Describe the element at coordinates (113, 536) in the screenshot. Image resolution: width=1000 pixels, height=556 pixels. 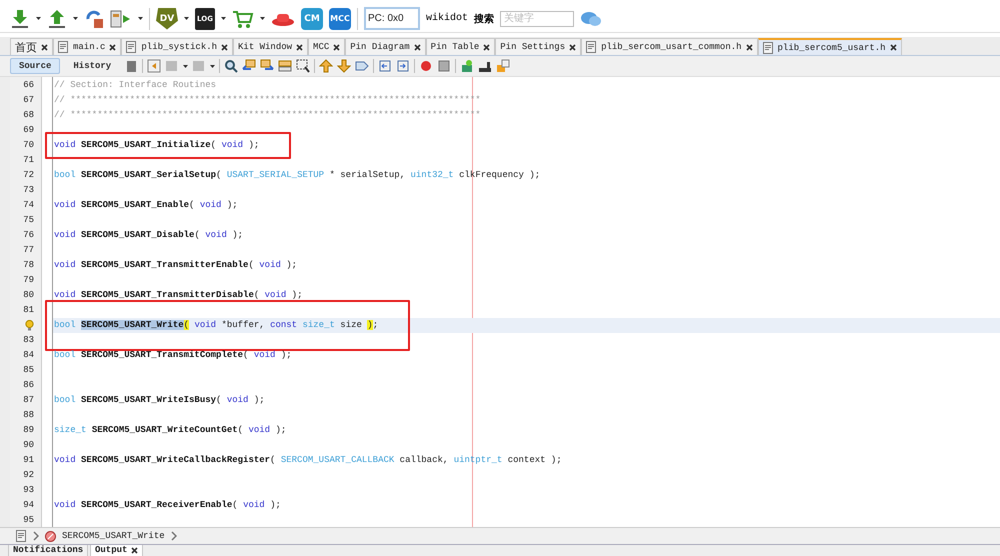
I see `breadcrumb-item: SERCOM5_USART_Write` at that location.